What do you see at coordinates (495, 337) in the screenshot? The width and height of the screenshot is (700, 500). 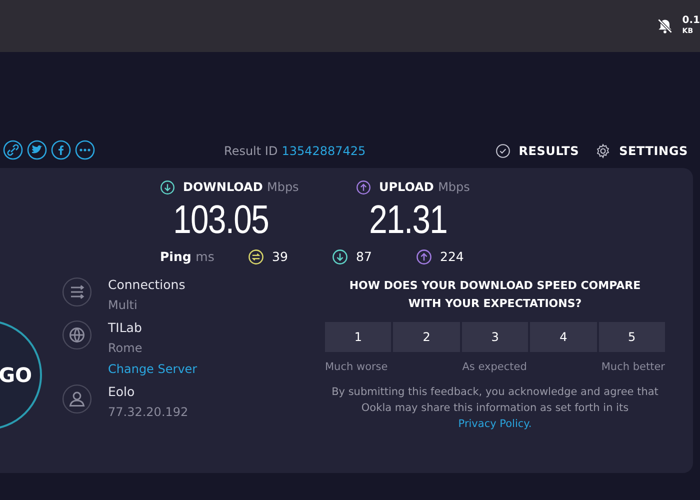 I see `rating-button: 3` at bounding box center [495, 337].